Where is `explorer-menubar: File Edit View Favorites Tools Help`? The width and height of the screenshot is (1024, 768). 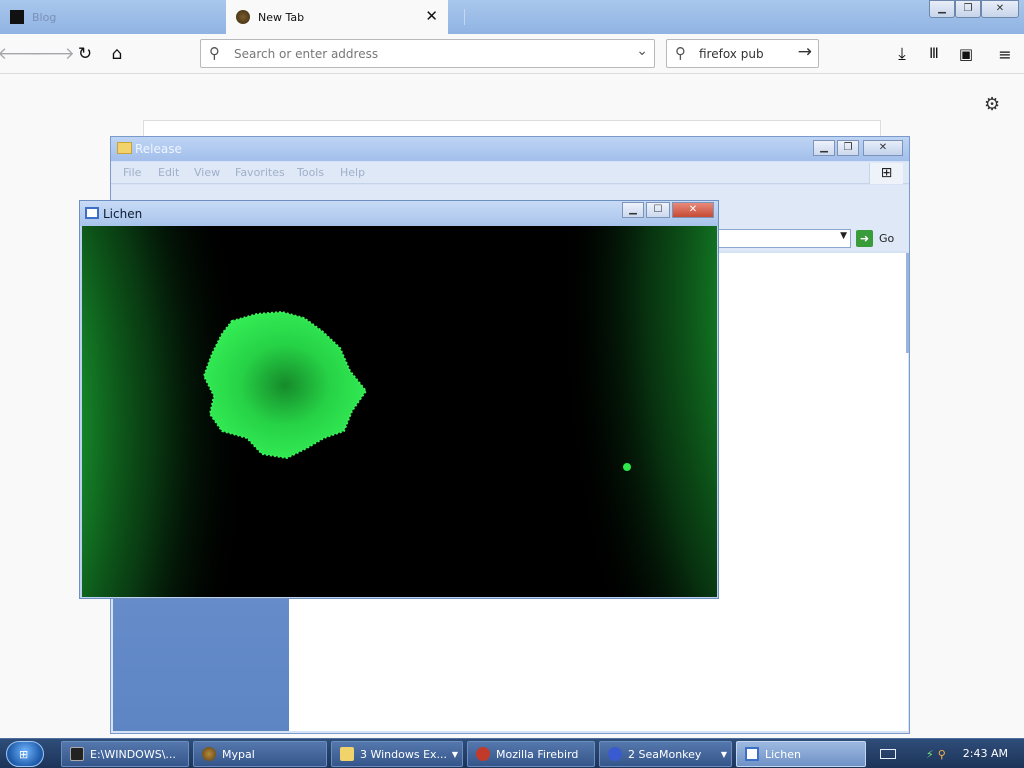
explorer-menubar: File Edit View Favorites Tools Help is located at coordinates (510, 173).